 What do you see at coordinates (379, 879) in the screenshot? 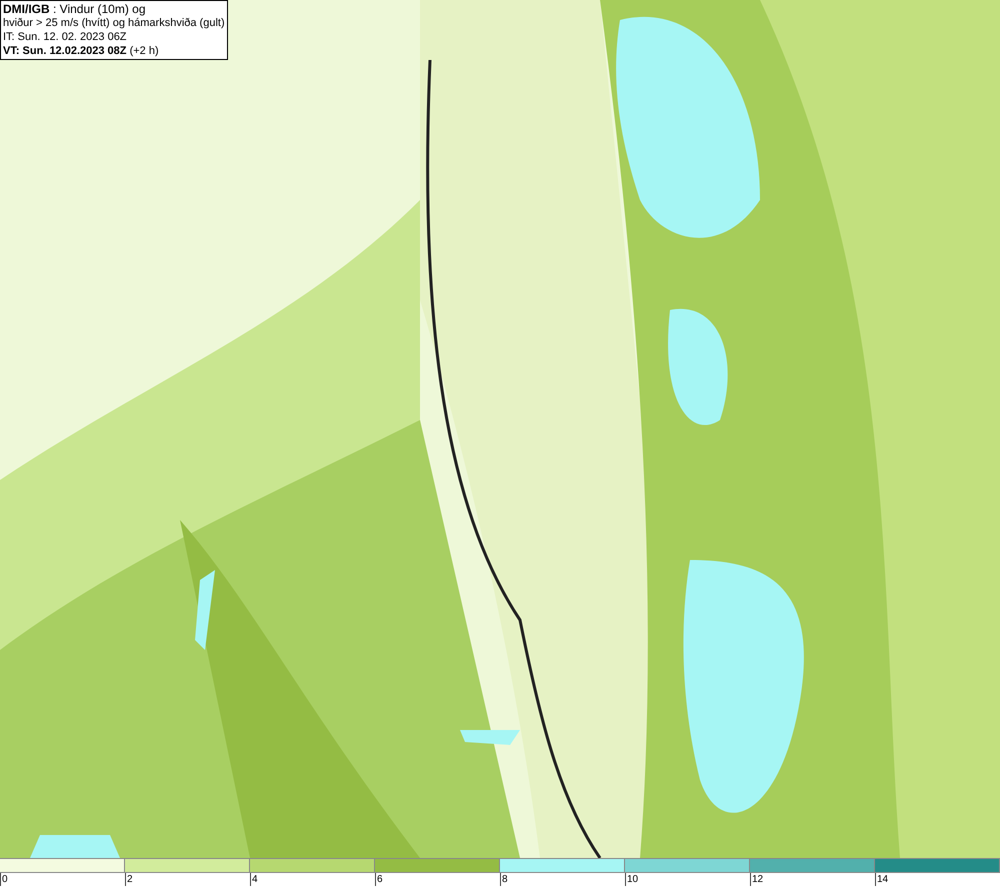
I see `scale-tick-label: 6` at bounding box center [379, 879].